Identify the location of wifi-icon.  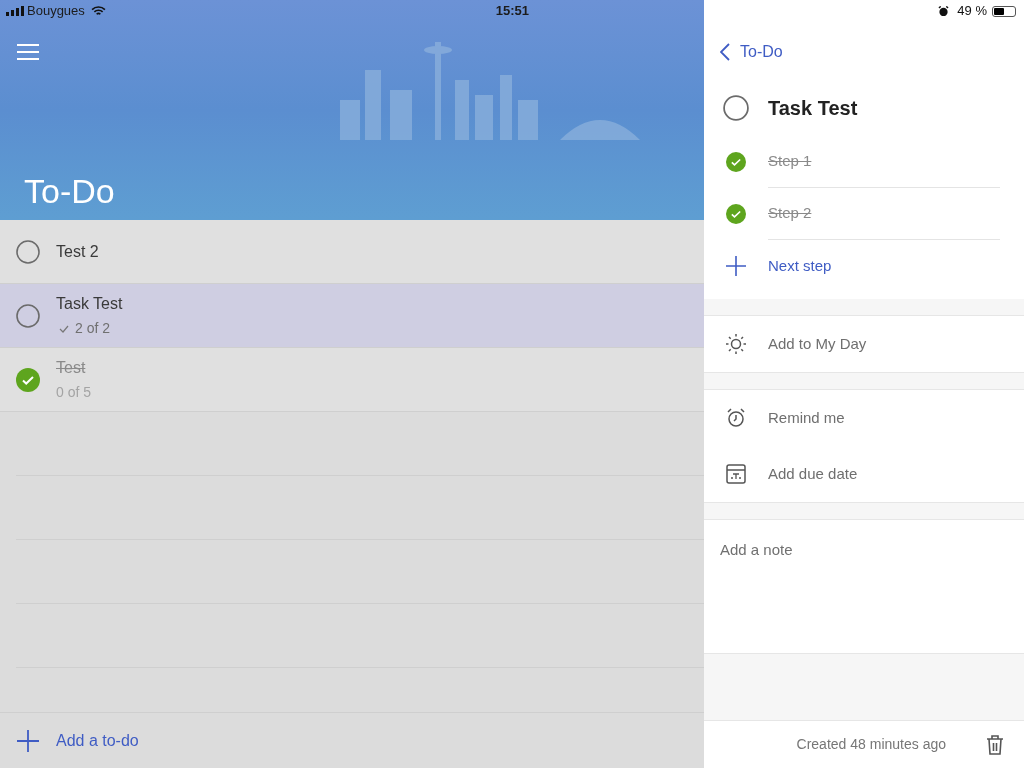
(98, 11).